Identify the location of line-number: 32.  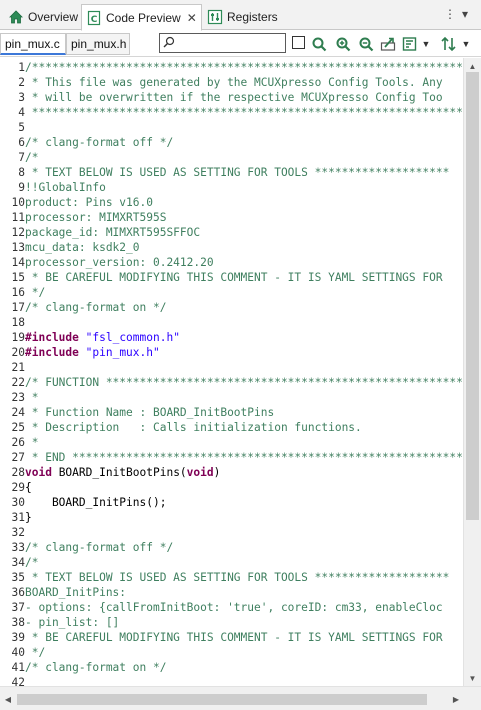
(18, 532).